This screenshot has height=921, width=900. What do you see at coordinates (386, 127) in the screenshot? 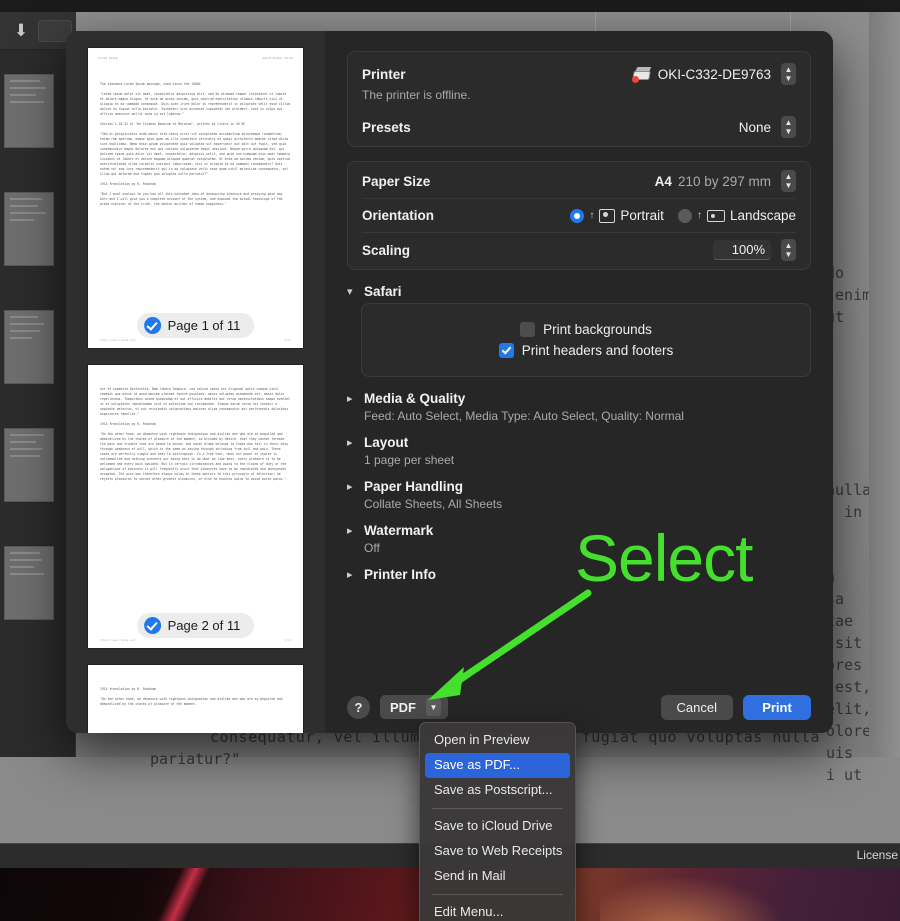
I see `presets-label: Presets` at bounding box center [386, 127].